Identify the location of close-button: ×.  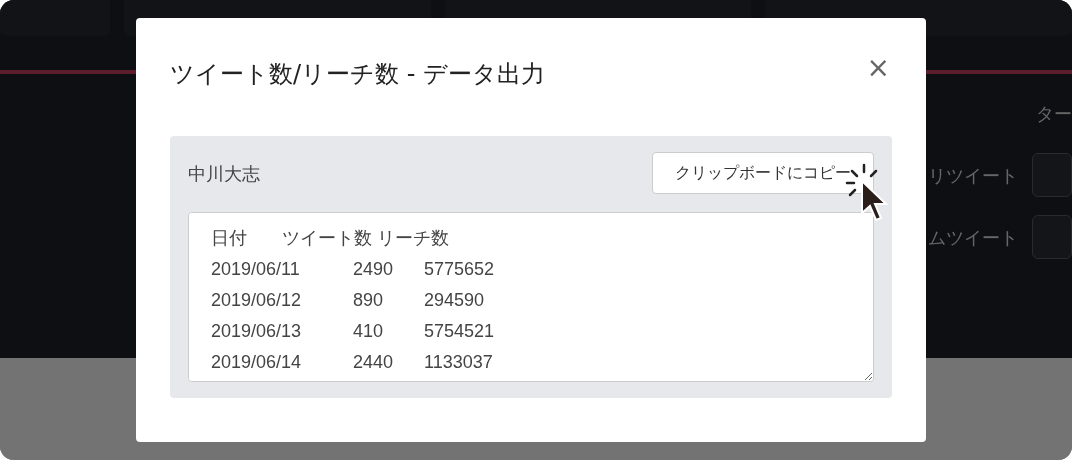
(878, 68).